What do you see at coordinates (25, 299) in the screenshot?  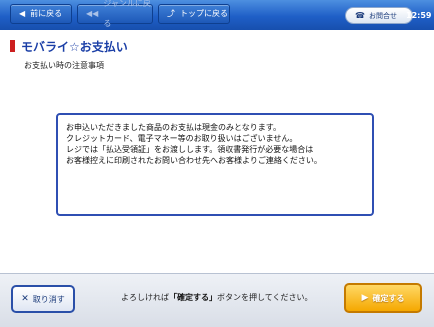 I see `close-icon: ✕` at bounding box center [25, 299].